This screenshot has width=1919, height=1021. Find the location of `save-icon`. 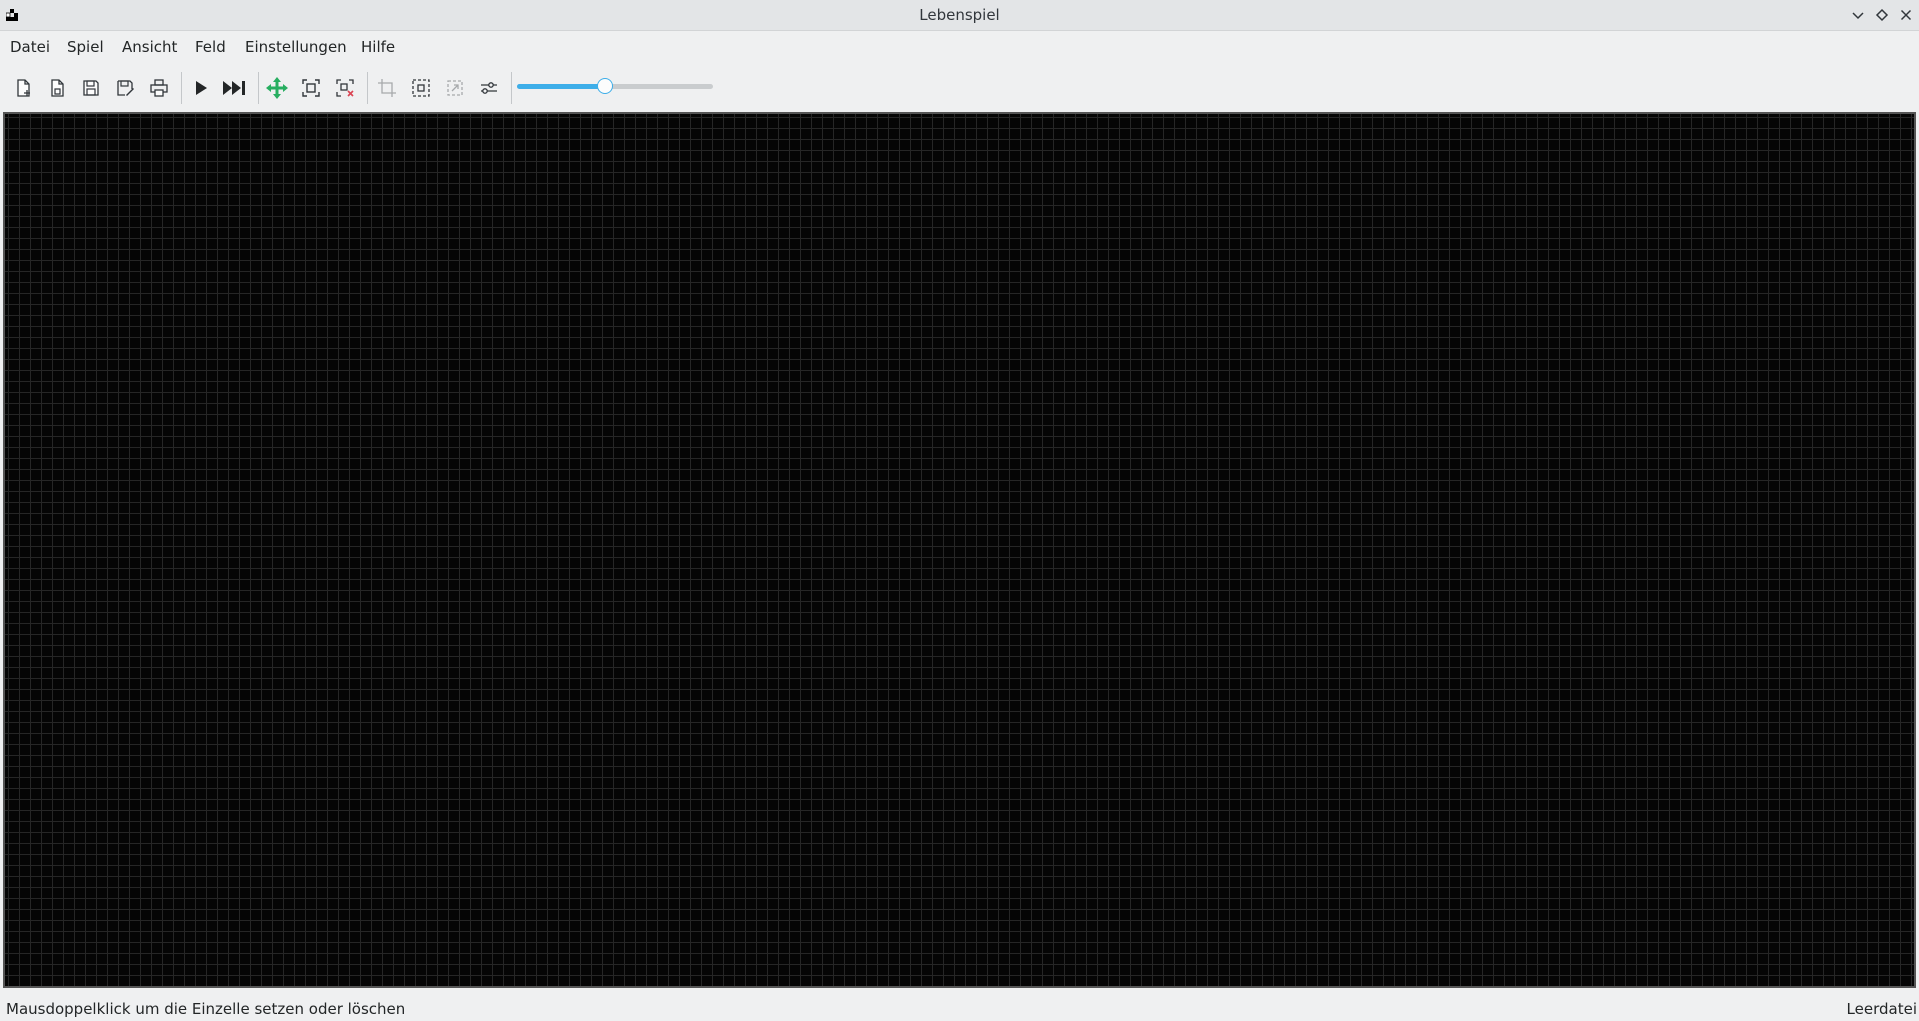

save-icon is located at coordinates (91, 88).